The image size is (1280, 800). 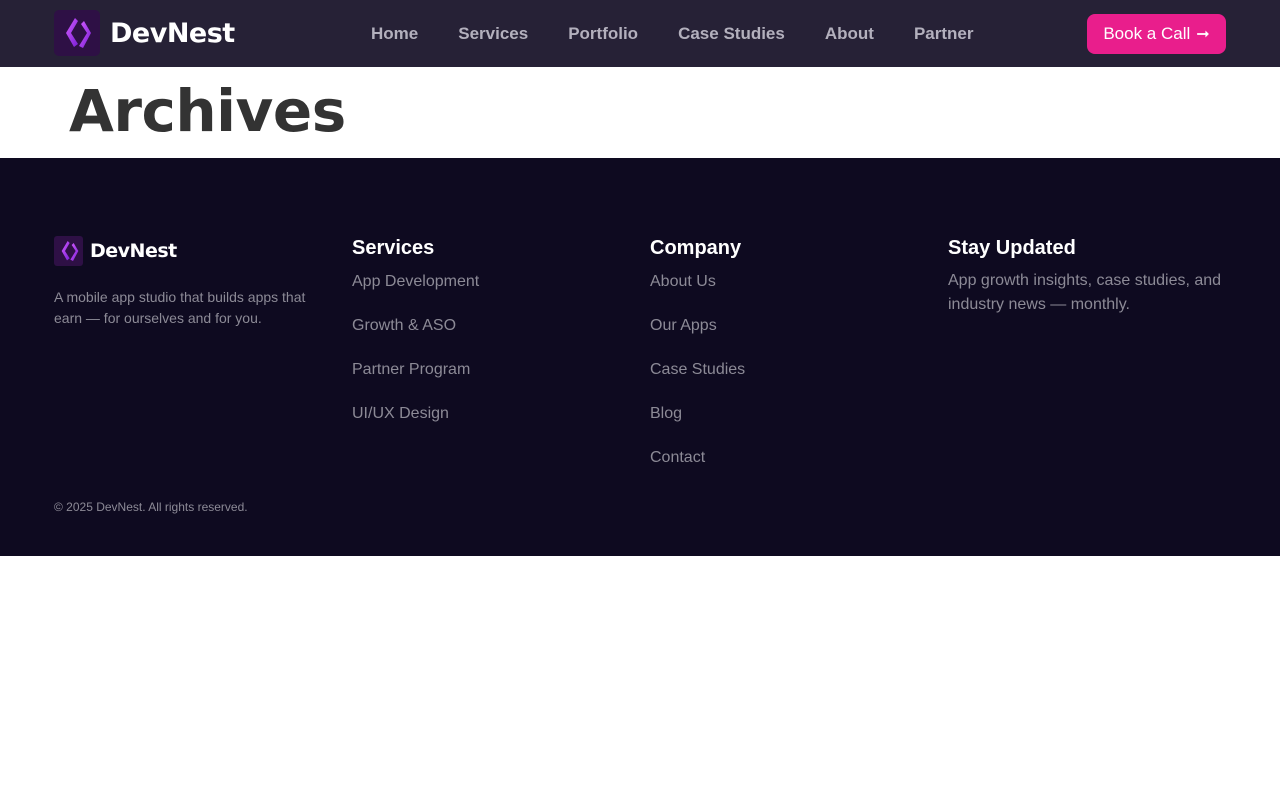 What do you see at coordinates (697, 379) in the screenshot?
I see `footer-link-case-studies: Case Studies` at bounding box center [697, 379].